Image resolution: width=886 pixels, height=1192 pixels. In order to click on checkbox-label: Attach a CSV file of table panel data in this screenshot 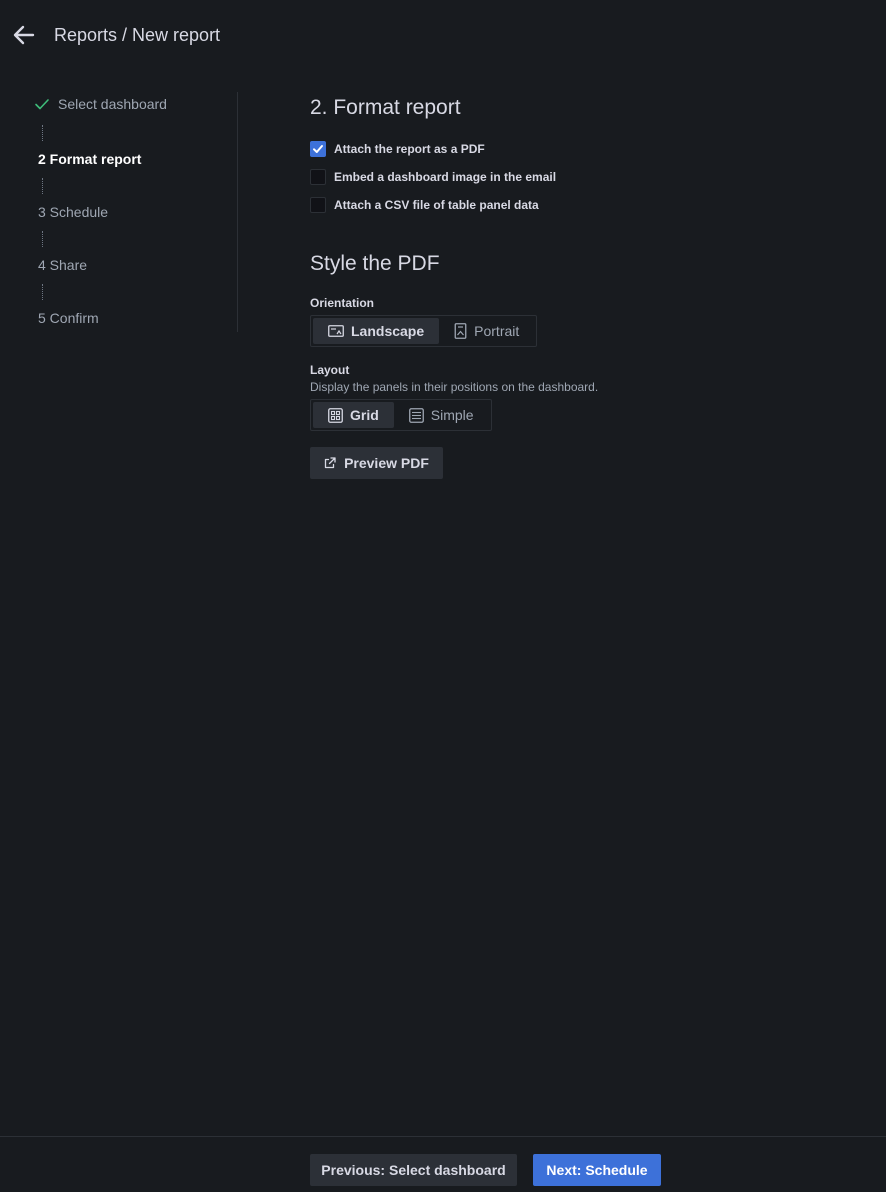, I will do `click(436, 205)`.